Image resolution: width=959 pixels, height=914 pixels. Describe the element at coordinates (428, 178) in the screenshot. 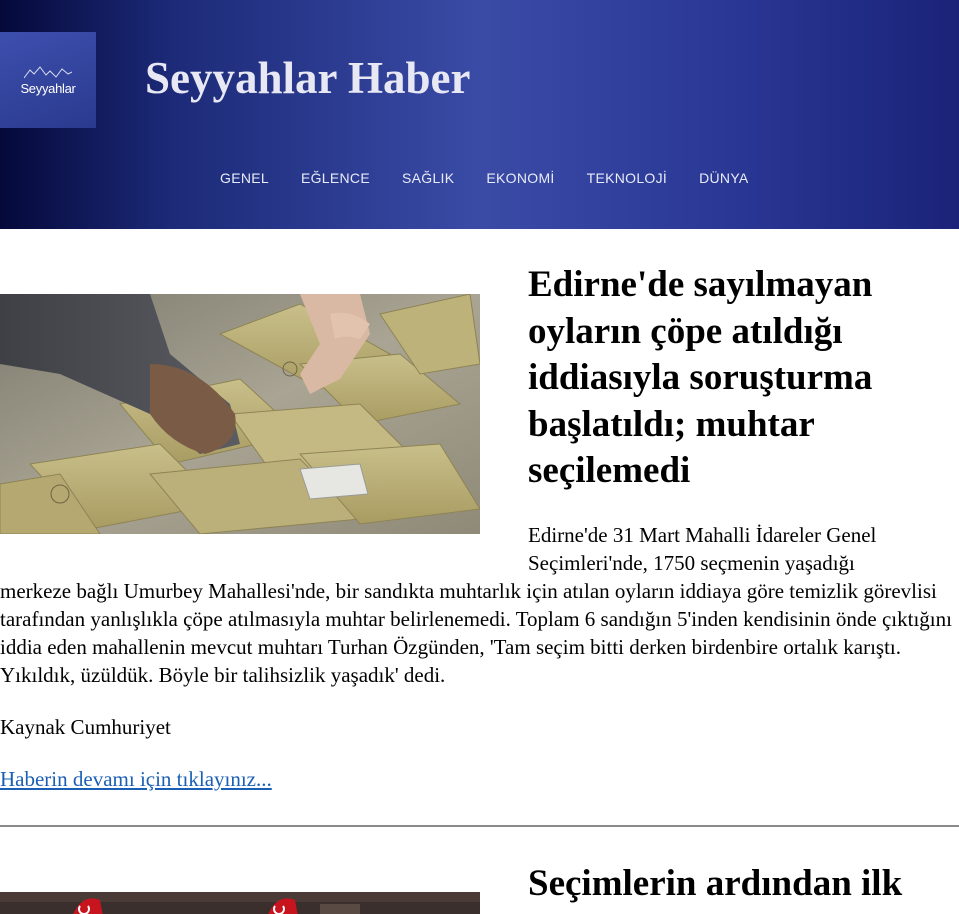

I see `nav-item-saglik: SAĞLIK` at that location.